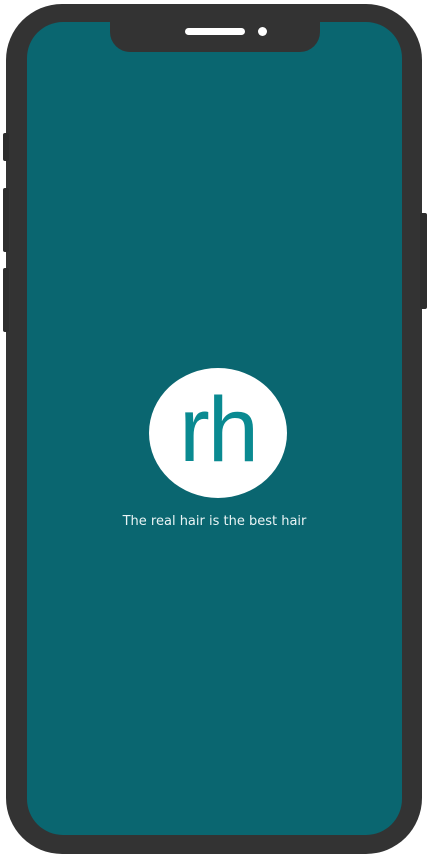 This screenshot has height=858, width=429. Describe the element at coordinates (219, 430) in the screenshot. I see `logo-text: rh` at that location.